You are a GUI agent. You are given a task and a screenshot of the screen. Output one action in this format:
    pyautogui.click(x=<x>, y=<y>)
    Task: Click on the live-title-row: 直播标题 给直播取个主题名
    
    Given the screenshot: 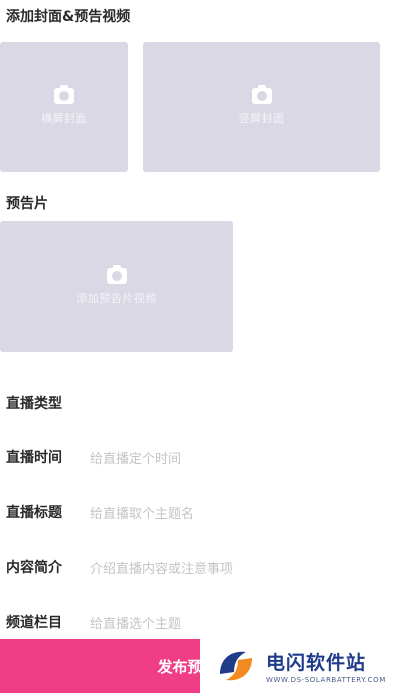 What is the action you would take?
    pyautogui.click(x=203, y=512)
    